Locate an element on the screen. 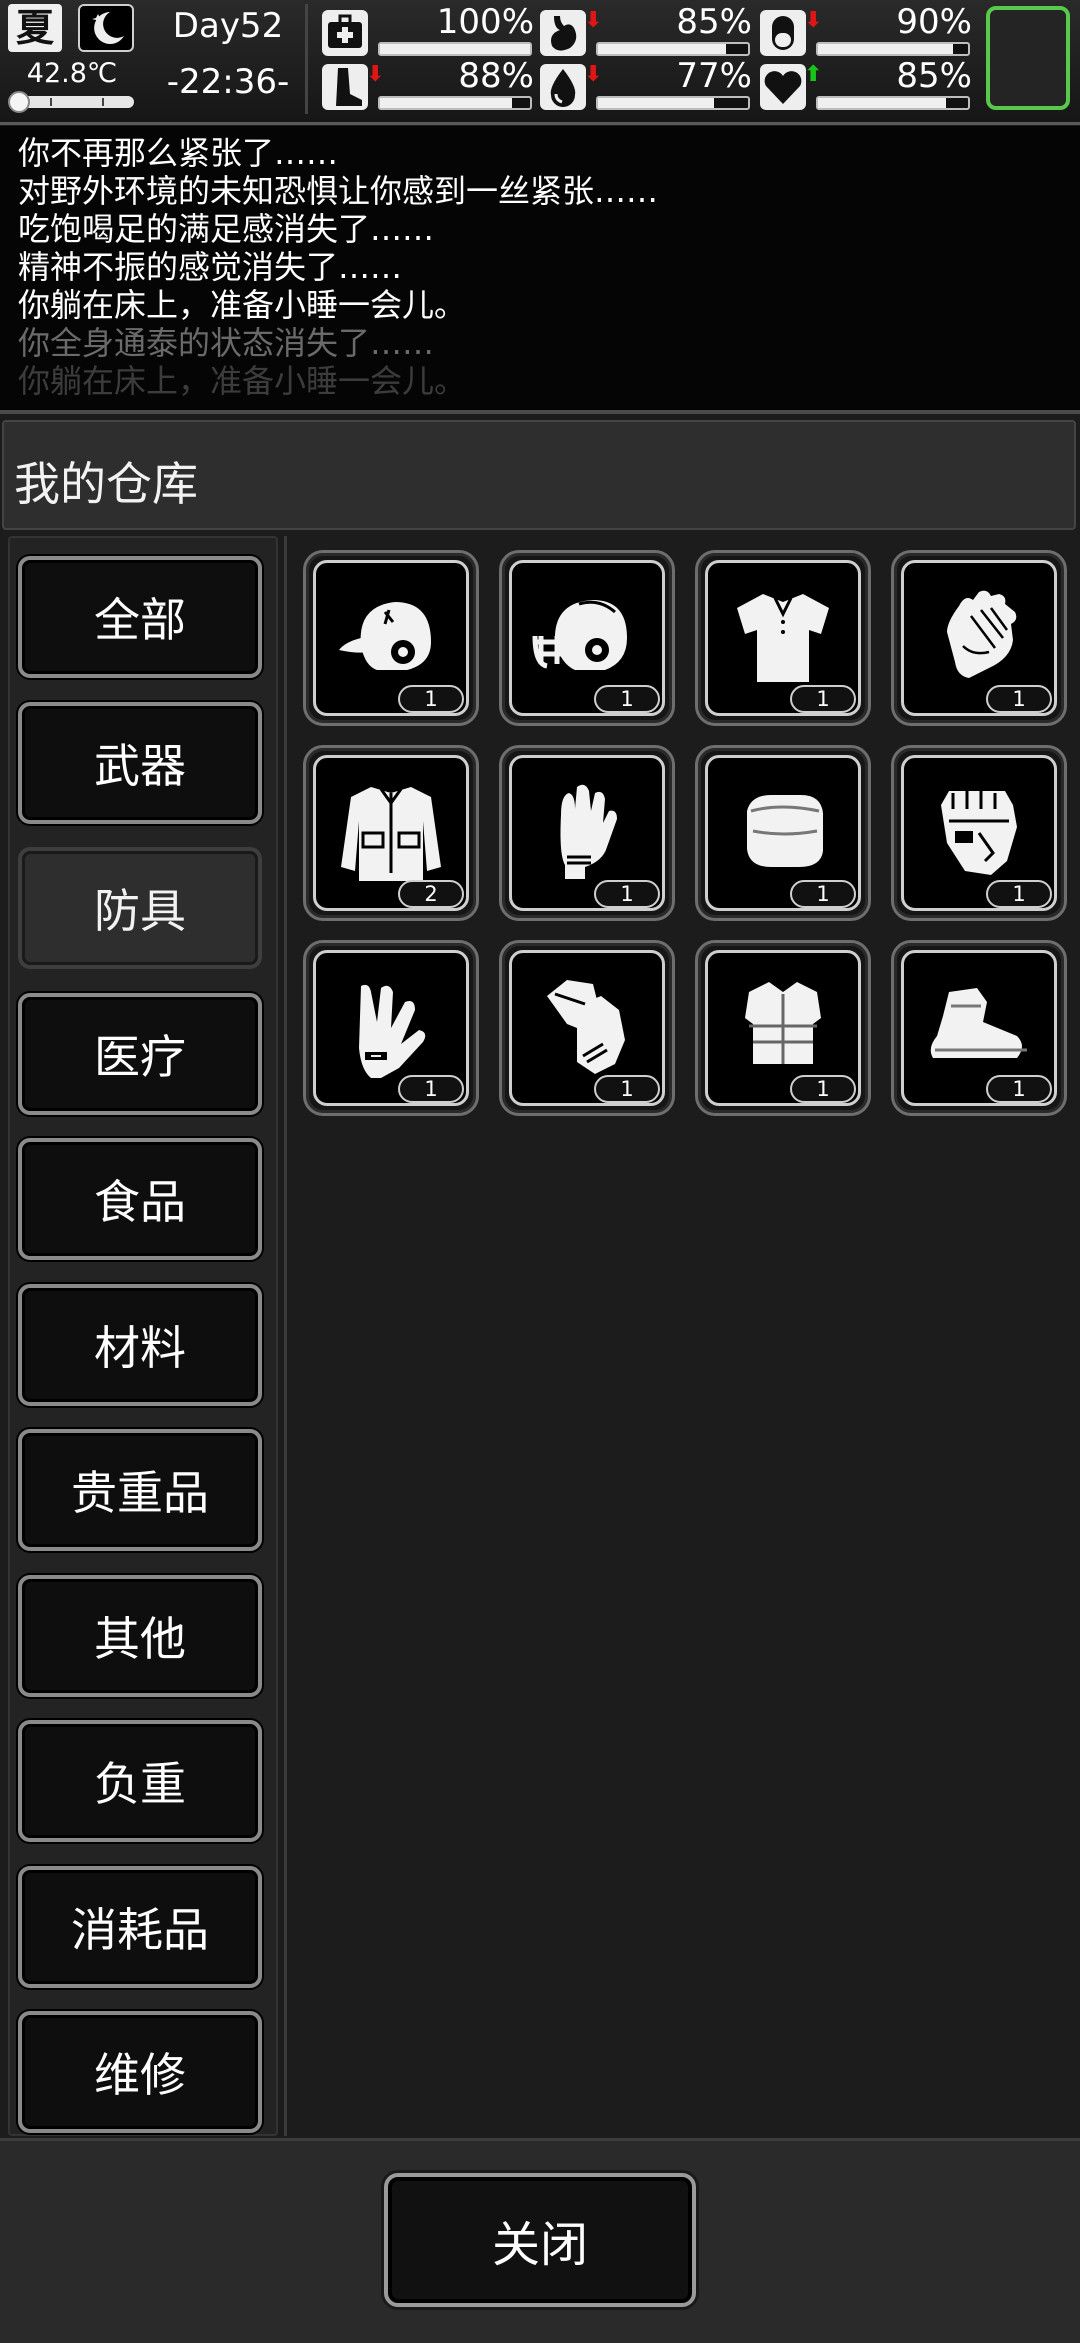 The image size is (1080, 2343). stat-mood: ⬆ 85% is located at coordinates (869, 85).